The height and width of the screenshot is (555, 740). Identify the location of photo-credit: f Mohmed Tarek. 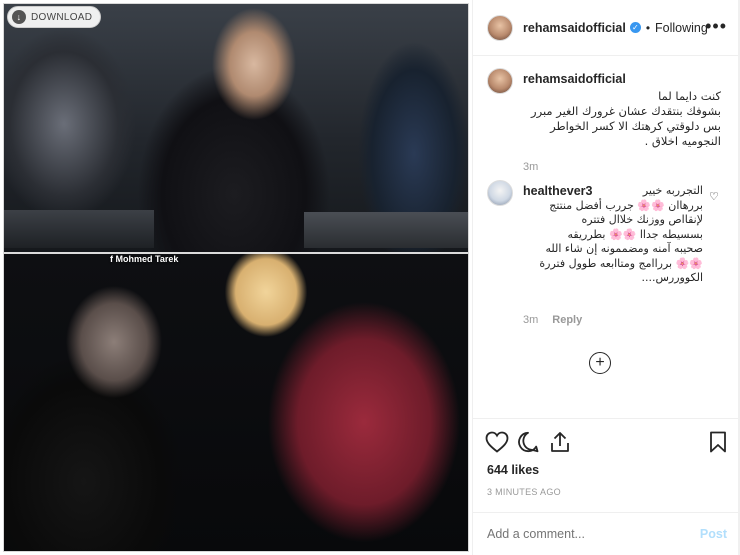
(144, 259).